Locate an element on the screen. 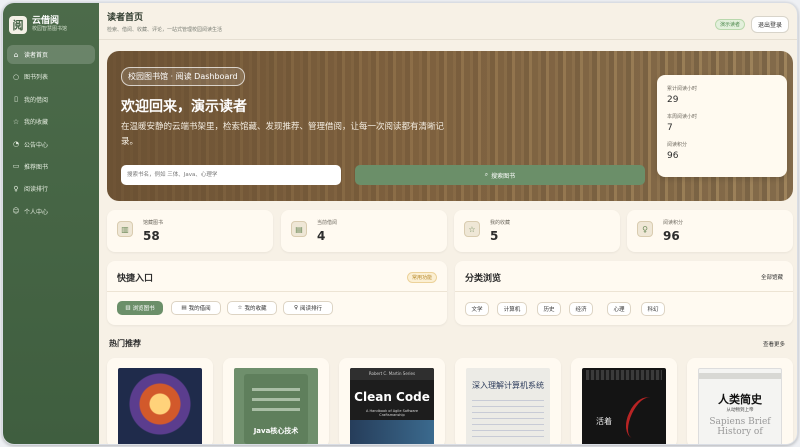 The image size is (800, 447). hero-title: 欢迎回来，演示读者 is located at coordinates (184, 107).